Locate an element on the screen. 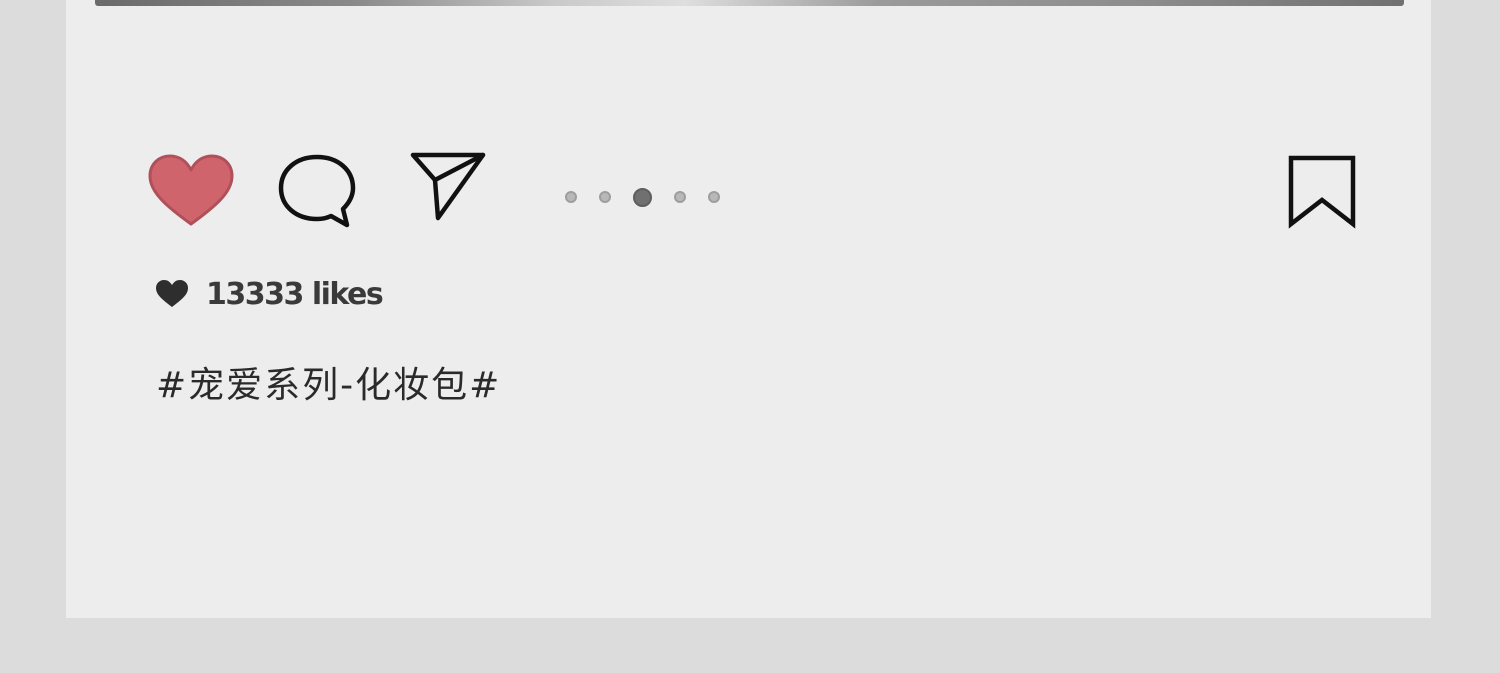  heart-icon is located at coordinates (191, 191).